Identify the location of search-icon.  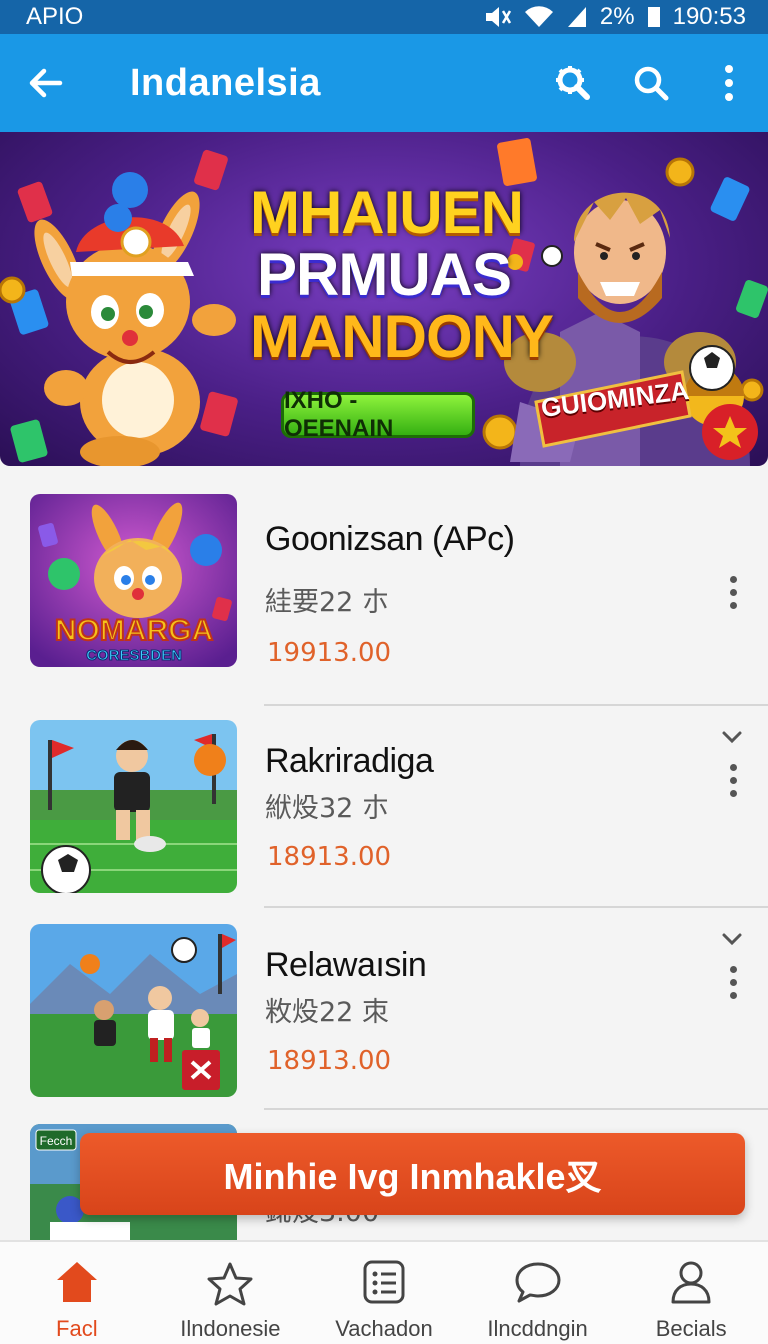
(651, 83).